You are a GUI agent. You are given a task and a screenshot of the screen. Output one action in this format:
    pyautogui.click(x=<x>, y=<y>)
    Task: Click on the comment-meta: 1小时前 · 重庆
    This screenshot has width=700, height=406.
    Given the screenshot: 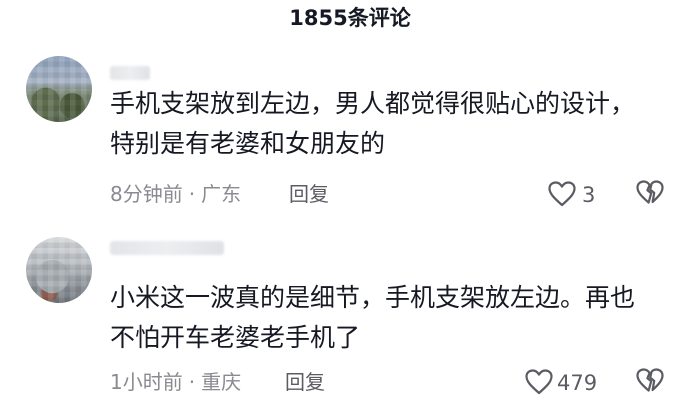 What is the action you would take?
    pyautogui.click(x=175, y=382)
    